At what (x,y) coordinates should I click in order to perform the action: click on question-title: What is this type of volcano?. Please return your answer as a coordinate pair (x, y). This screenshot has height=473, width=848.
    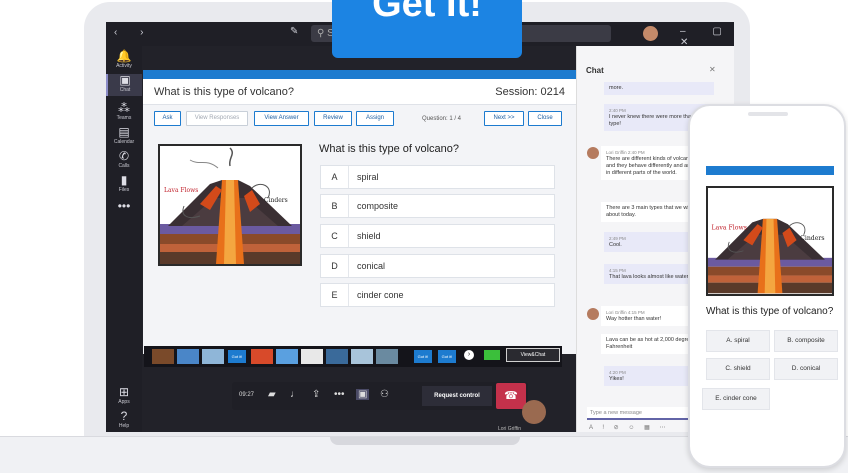
    Looking at the image, I should click on (224, 92).